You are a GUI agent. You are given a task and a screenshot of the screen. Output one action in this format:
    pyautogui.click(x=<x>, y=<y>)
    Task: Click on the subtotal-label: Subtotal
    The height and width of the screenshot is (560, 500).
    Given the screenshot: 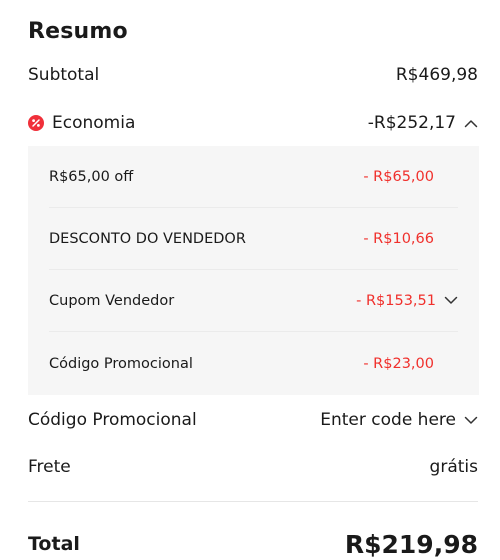 What is the action you would take?
    pyautogui.click(x=64, y=75)
    